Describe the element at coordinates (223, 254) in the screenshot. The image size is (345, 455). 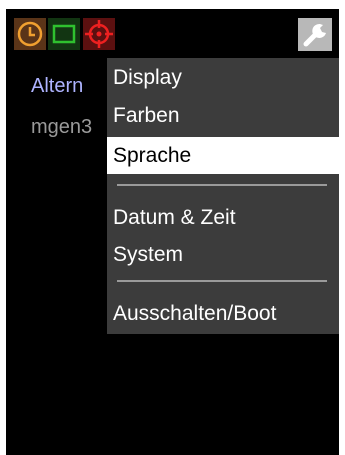
I see `menu-item-system: System` at that location.